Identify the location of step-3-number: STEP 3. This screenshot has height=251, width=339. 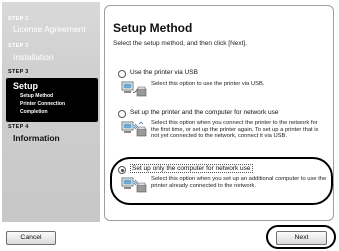
(18, 72).